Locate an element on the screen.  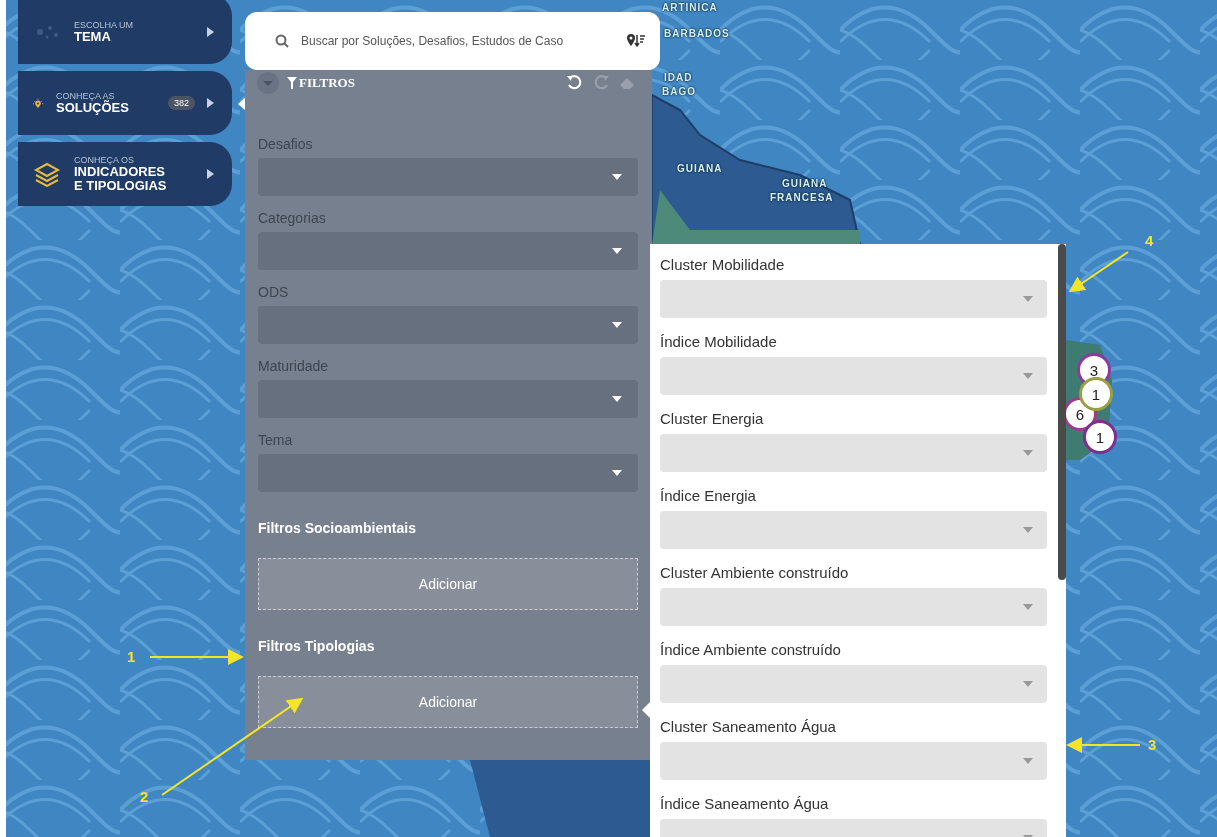
nav-title: SOLUÇÕES is located at coordinates (92, 108).